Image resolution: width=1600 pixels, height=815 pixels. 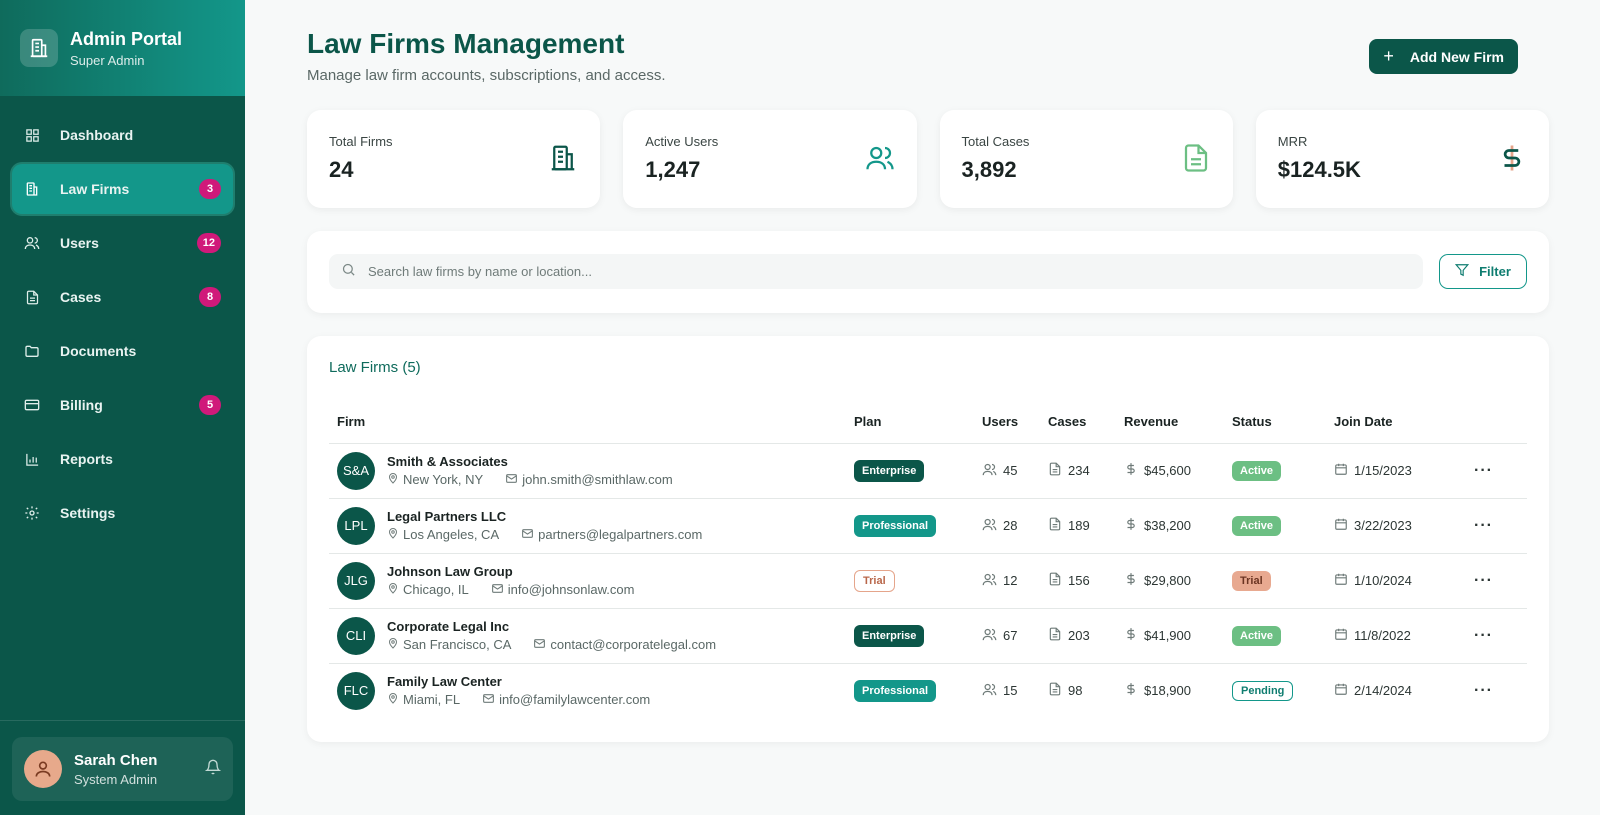 I want to click on search-input, so click(x=868, y=271).